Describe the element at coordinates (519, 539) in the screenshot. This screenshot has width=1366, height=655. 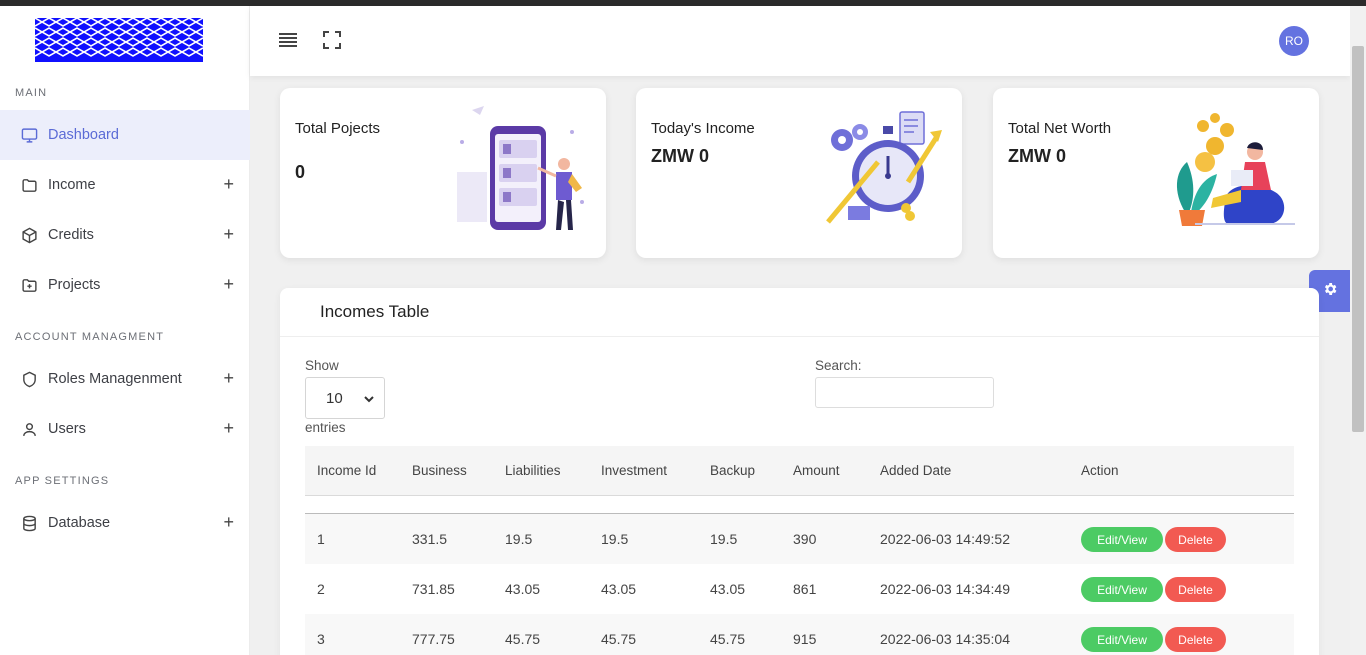
I see `cell-liabilities: 19.5` at that location.